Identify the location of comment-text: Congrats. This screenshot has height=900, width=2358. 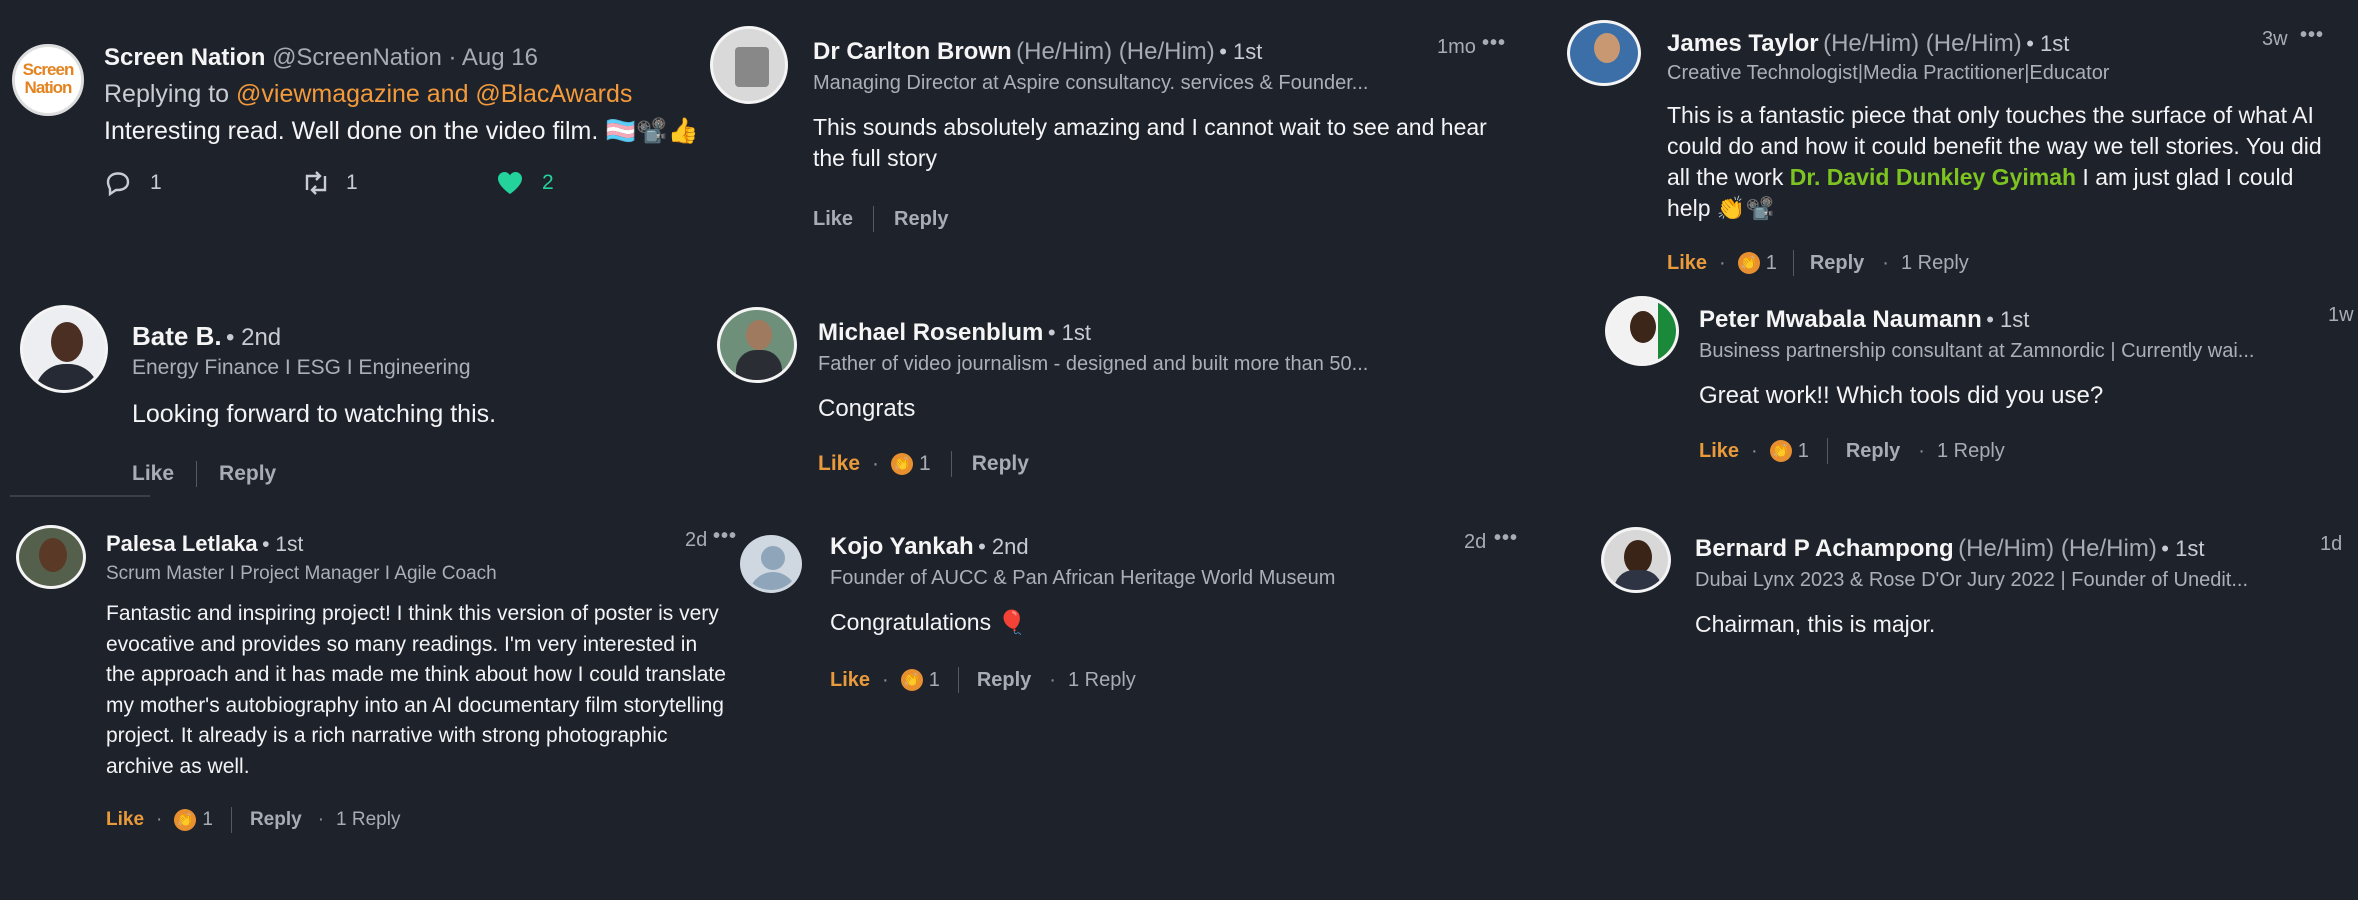
(867, 408).